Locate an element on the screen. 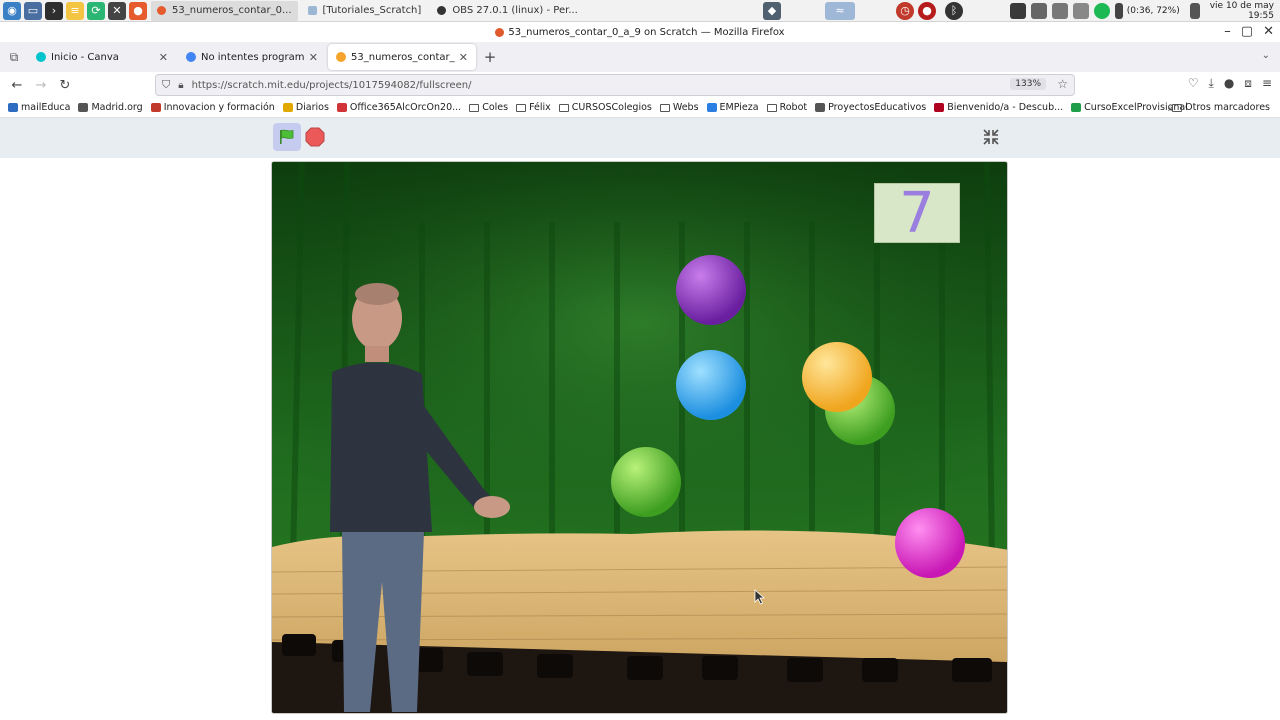 The width and height of the screenshot is (1280, 720). record-icon: ● is located at coordinates (927, 10).